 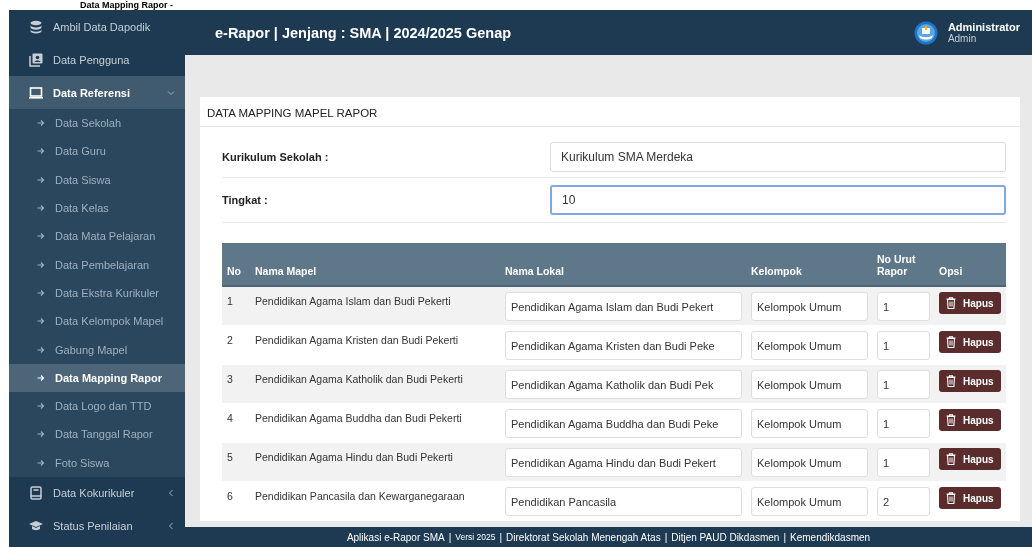 I want to click on contact-card-icon, so click(x=36, y=59).